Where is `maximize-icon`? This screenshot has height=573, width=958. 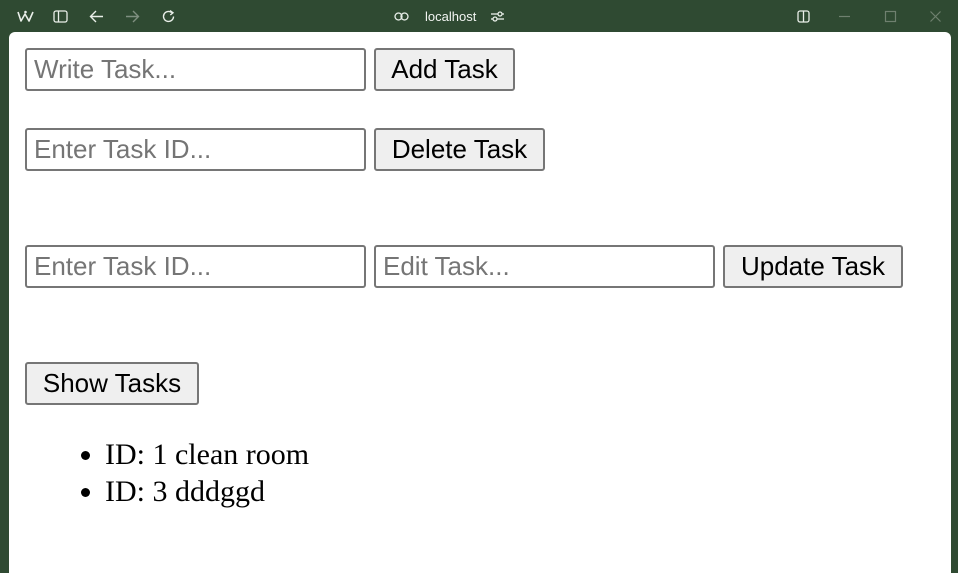 maximize-icon is located at coordinates (890, 16).